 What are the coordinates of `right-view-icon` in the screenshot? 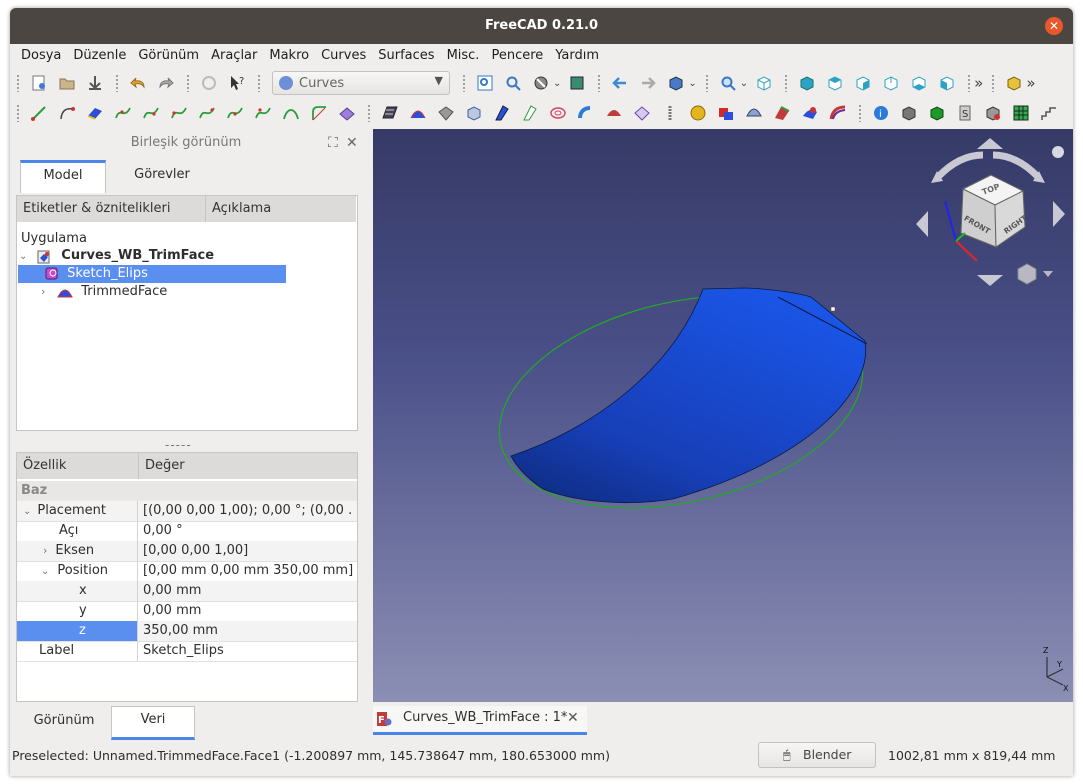 It's located at (863, 83).